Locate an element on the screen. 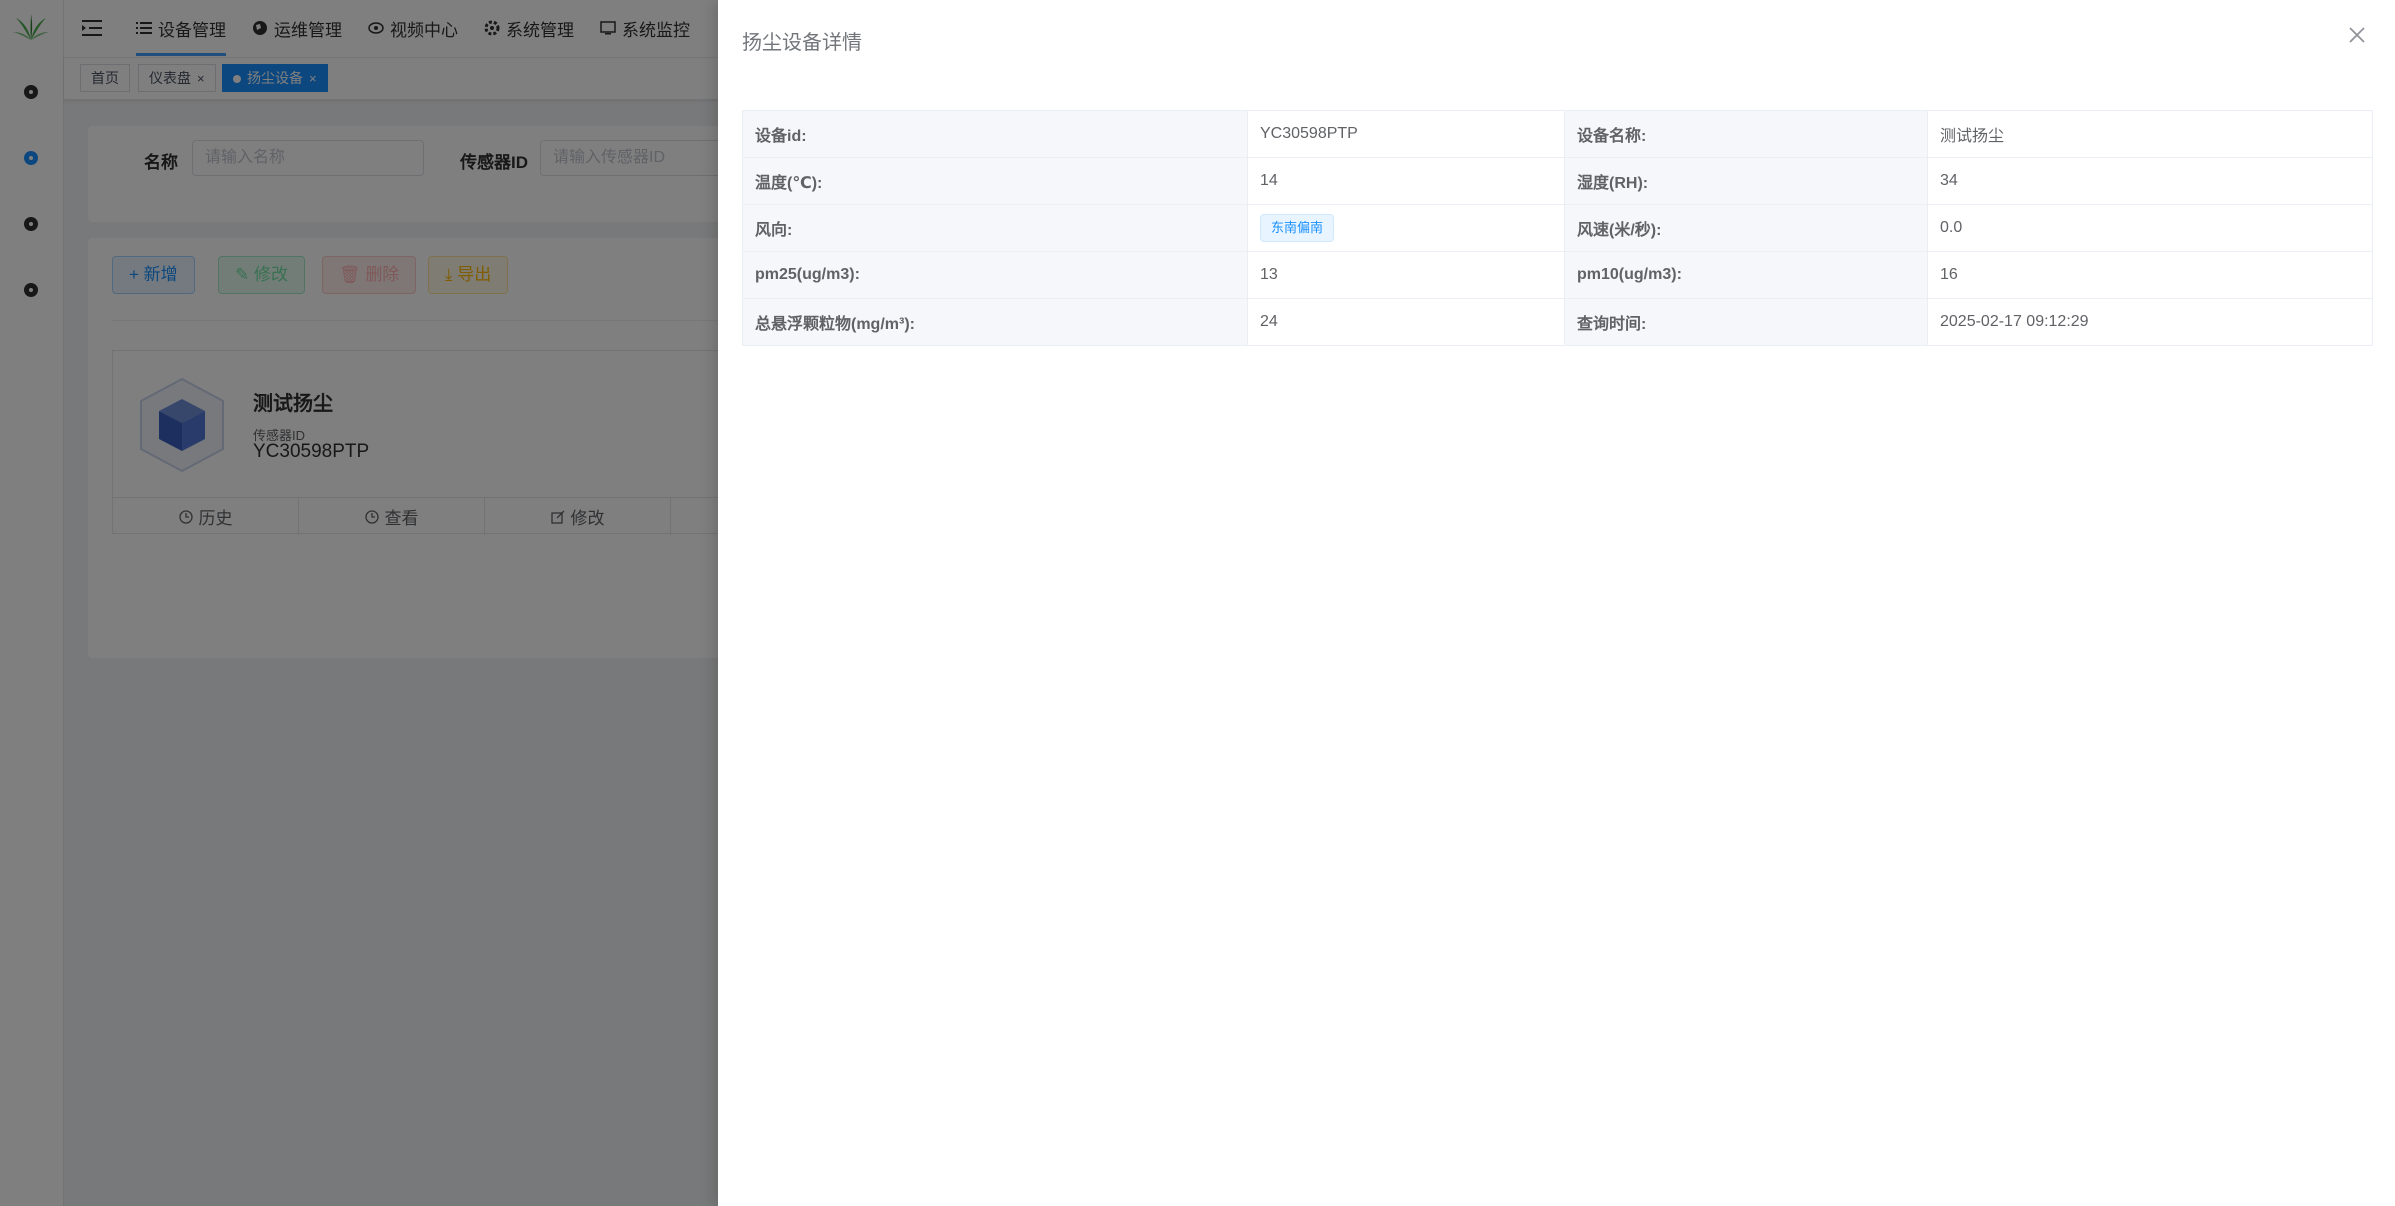 The width and height of the screenshot is (2395, 1206). temperature-value: 14 is located at coordinates (1406, 181).